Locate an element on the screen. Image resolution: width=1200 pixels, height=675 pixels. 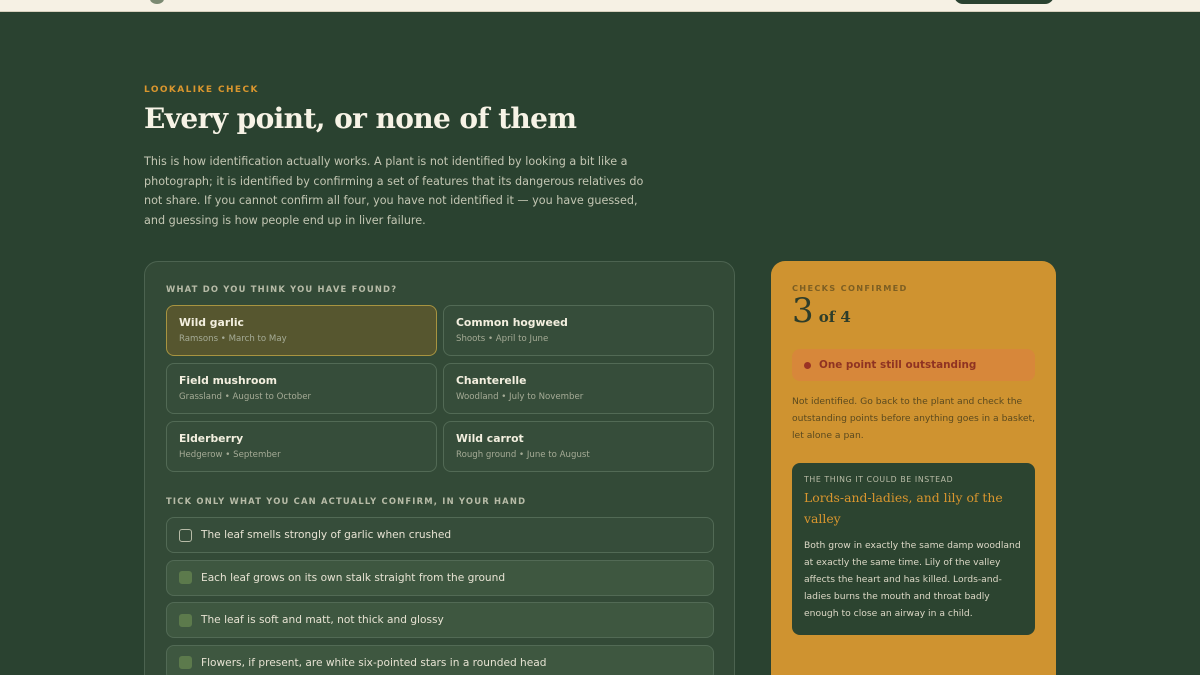
option-subtitle: Rough ground • June to August is located at coordinates (523, 455).